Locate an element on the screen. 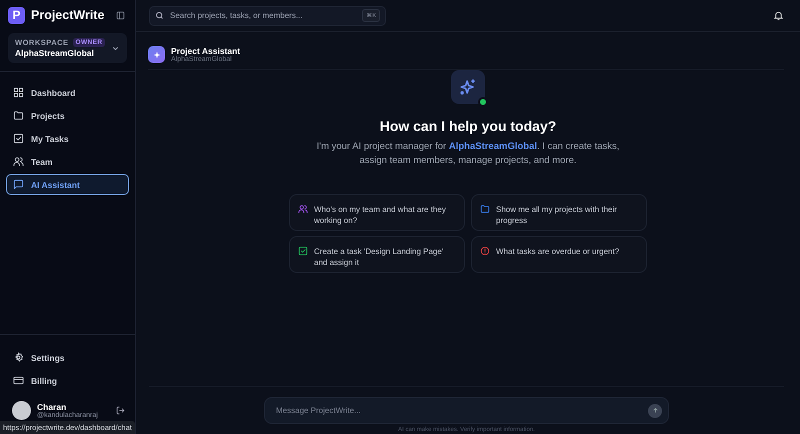 This screenshot has width=800, height=434. hero-description: I'm your AI project manager for AlphaStreamGlobal. I can create tasks, assign team members, manage projects, and more. is located at coordinates (468, 154).